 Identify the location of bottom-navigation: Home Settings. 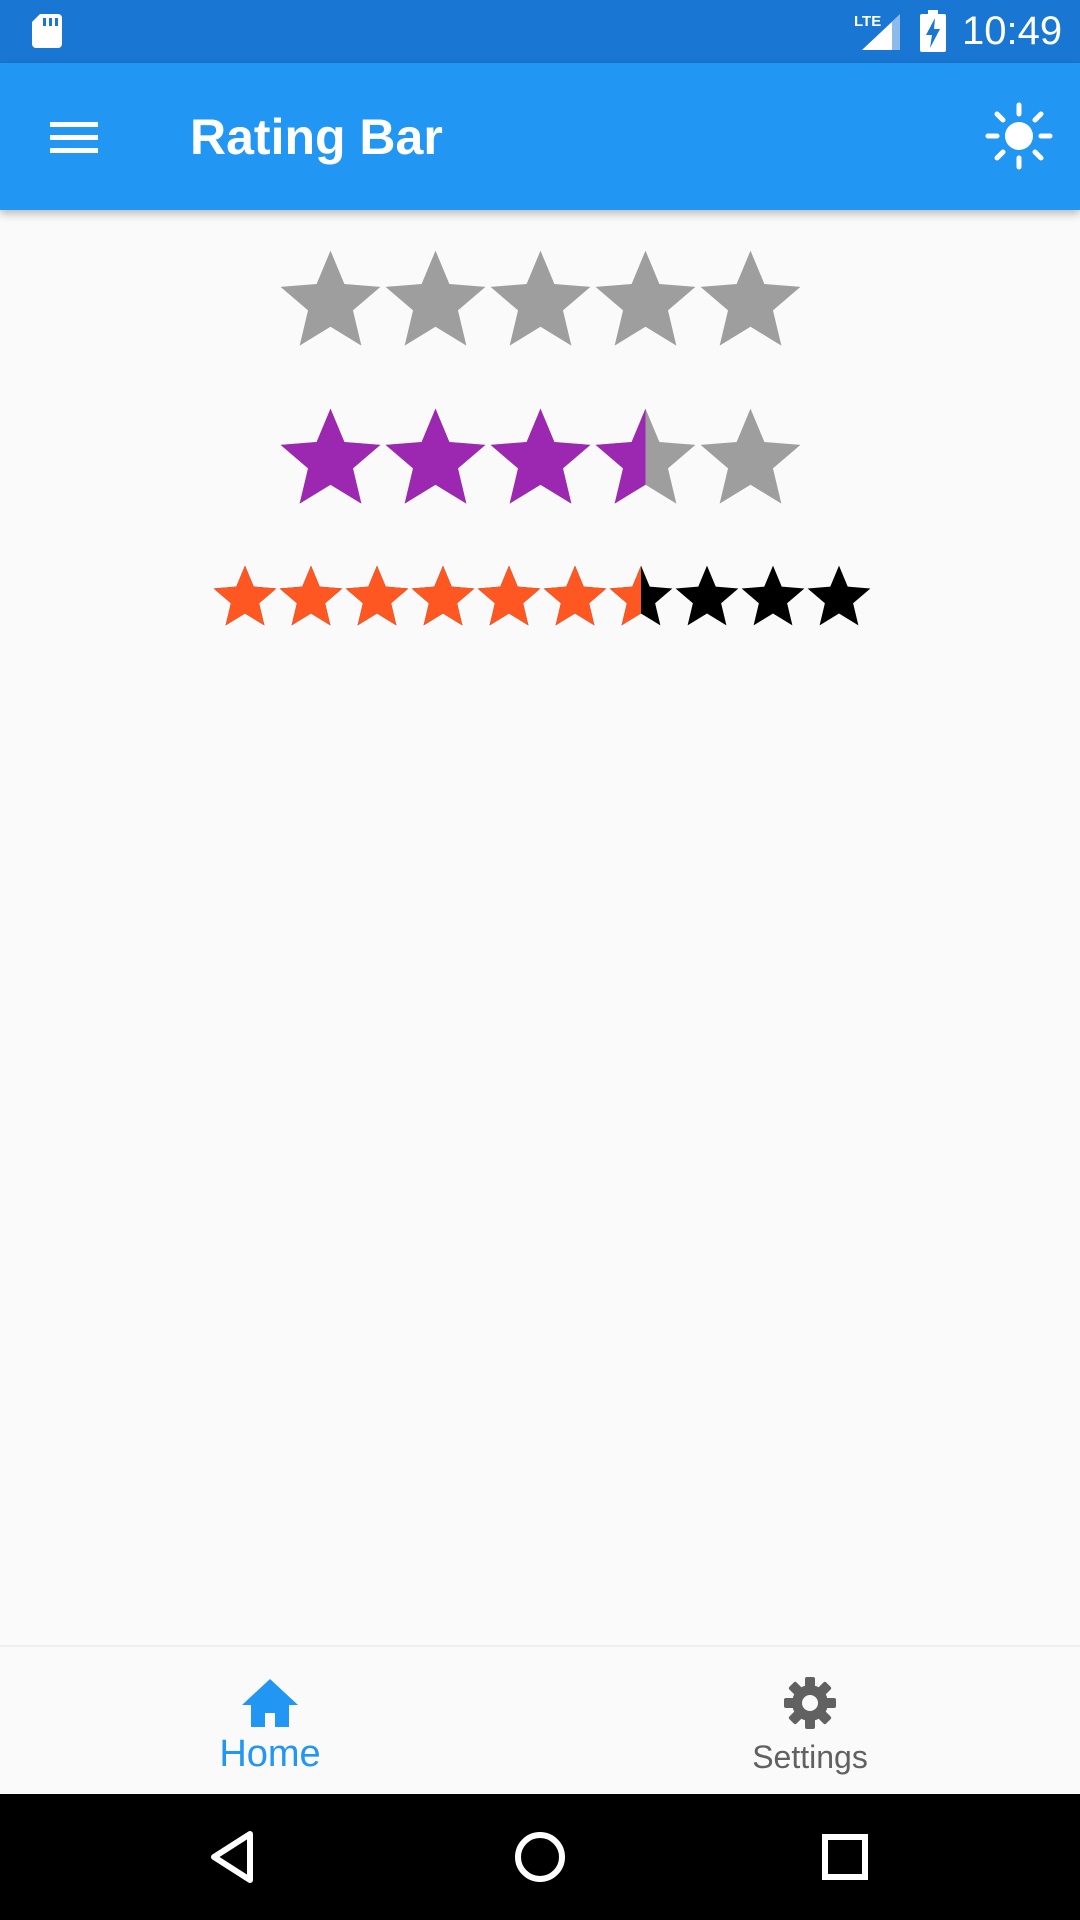
(540, 1720).